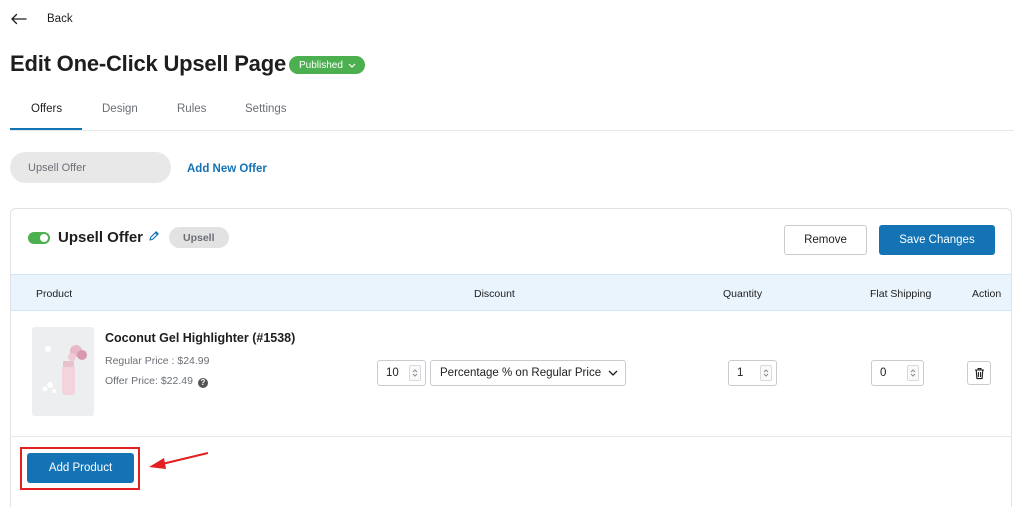 The width and height of the screenshot is (1024, 507). Describe the element at coordinates (266, 109) in the screenshot. I see `tab-settings: Settings` at that location.